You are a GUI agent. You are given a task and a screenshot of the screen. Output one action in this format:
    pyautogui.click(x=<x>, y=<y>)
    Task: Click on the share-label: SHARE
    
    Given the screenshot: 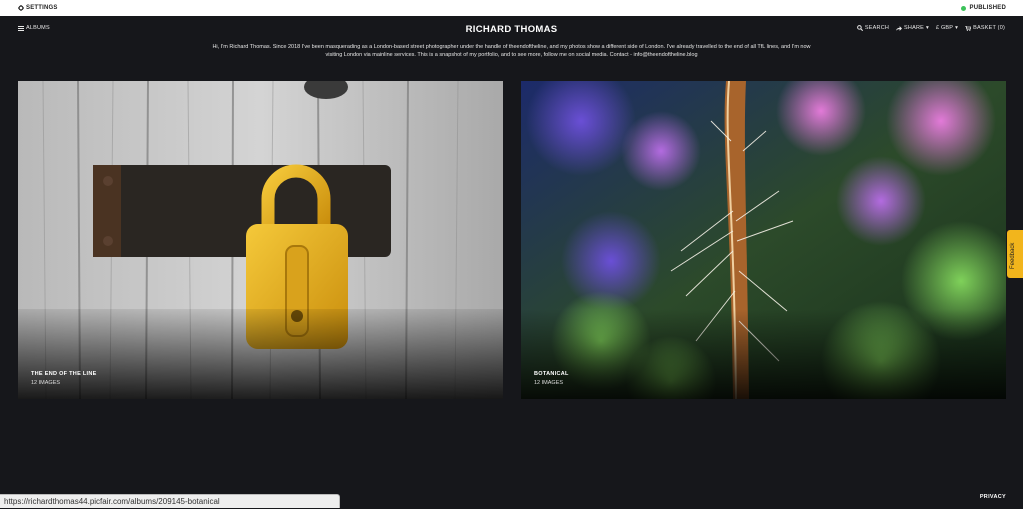 What is the action you would take?
    pyautogui.click(x=914, y=28)
    